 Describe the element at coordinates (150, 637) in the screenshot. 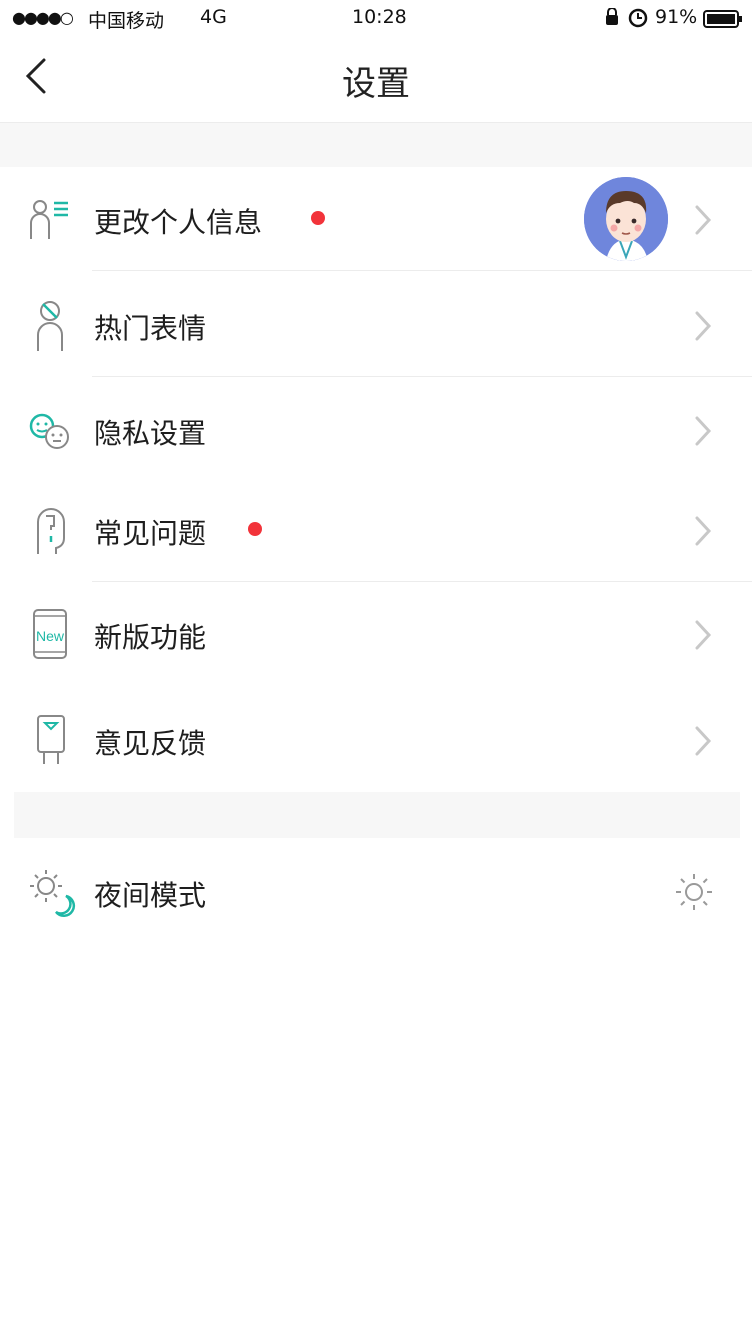

I see `menu-item-label: 新版功能` at that location.